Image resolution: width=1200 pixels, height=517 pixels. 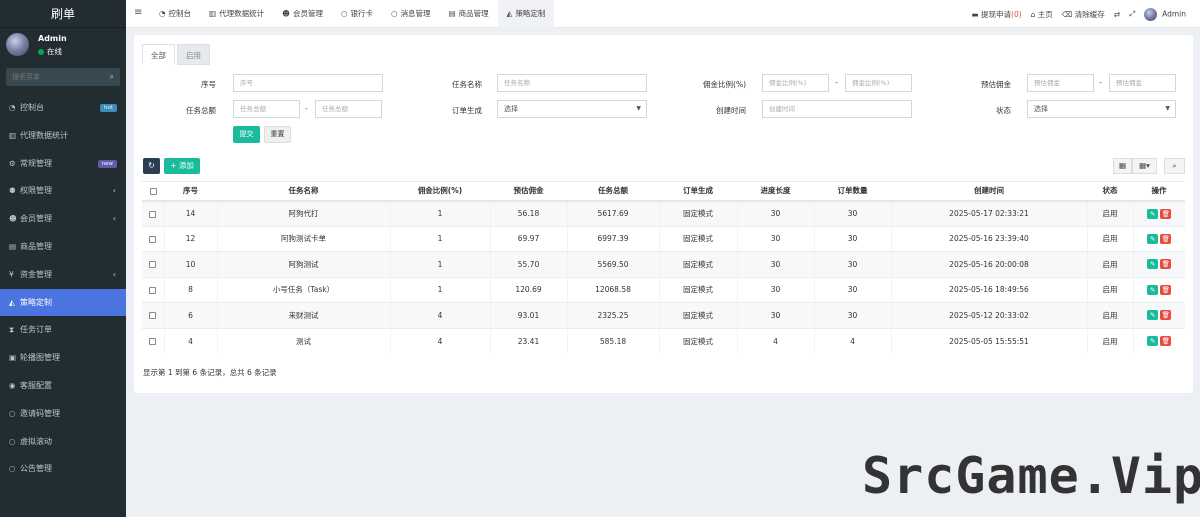 What do you see at coordinates (190, 289) in the screenshot?
I see `cell-id: 8` at bounding box center [190, 289].